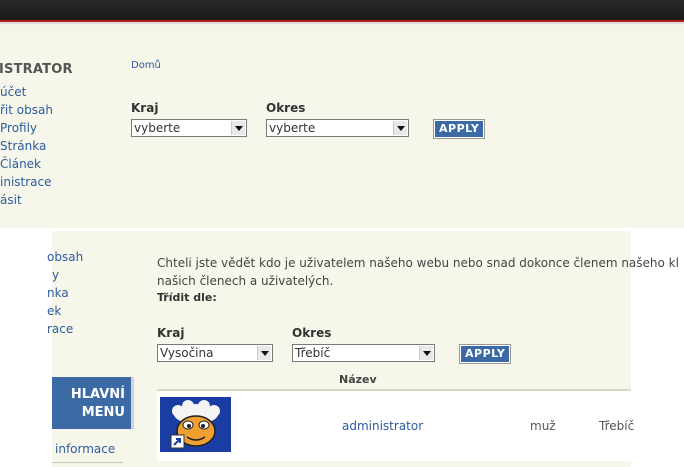 The image size is (684, 467). What do you see at coordinates (55, 275) in the screenshot?
I see `sidebar-item-profily: y` at bounding box center [55, 275].